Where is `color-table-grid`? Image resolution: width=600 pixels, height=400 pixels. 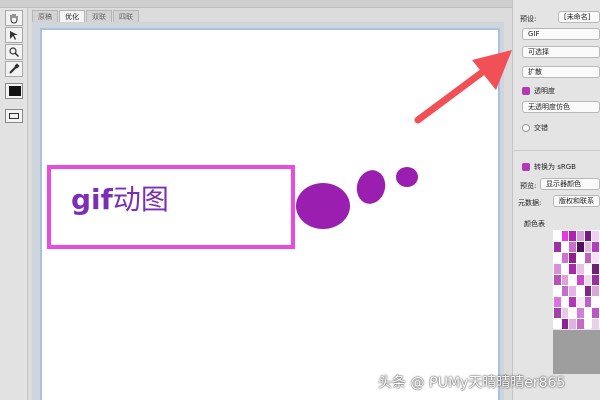
color-table-grid is located at coordinates (576, 279).